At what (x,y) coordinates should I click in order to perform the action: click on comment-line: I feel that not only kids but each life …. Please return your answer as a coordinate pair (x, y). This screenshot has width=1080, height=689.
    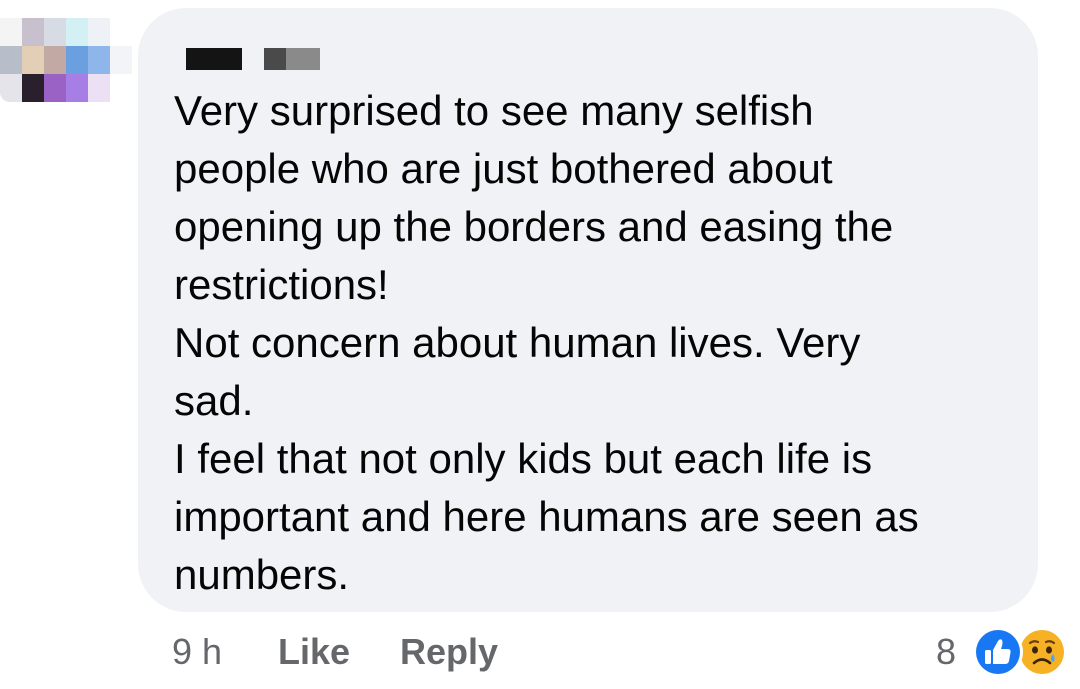
    Looking at the image, I should click on (523, 458).